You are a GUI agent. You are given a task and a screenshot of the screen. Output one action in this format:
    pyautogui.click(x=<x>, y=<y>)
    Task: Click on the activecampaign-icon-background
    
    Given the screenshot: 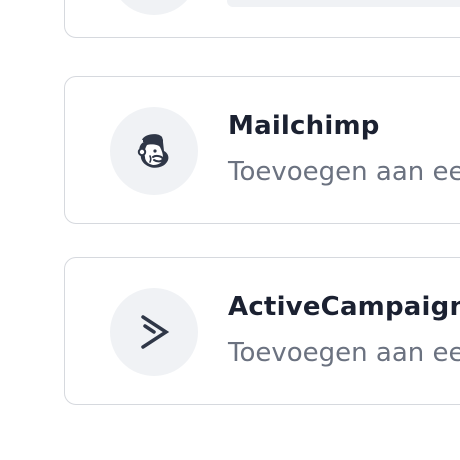 What is the action you would take?
    pyautogui.click(x=154, y=332)
    